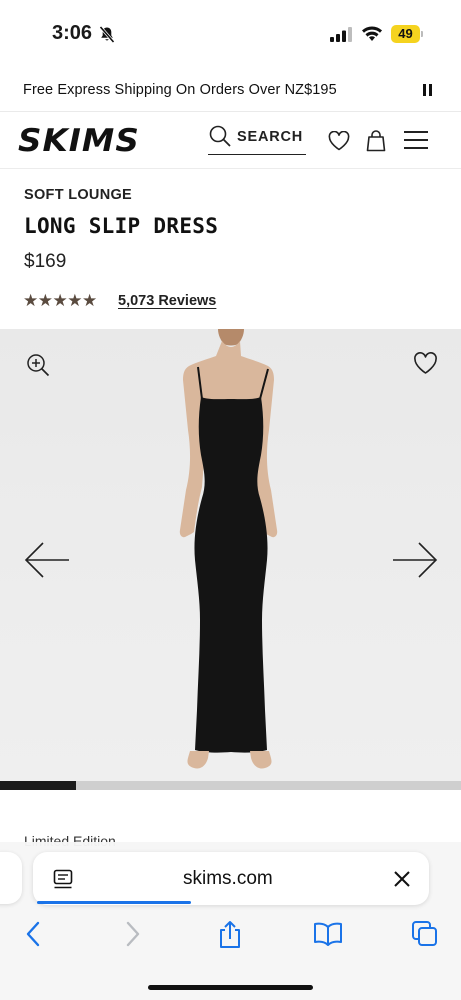  I want to click on share-icon, so click(230, 935).